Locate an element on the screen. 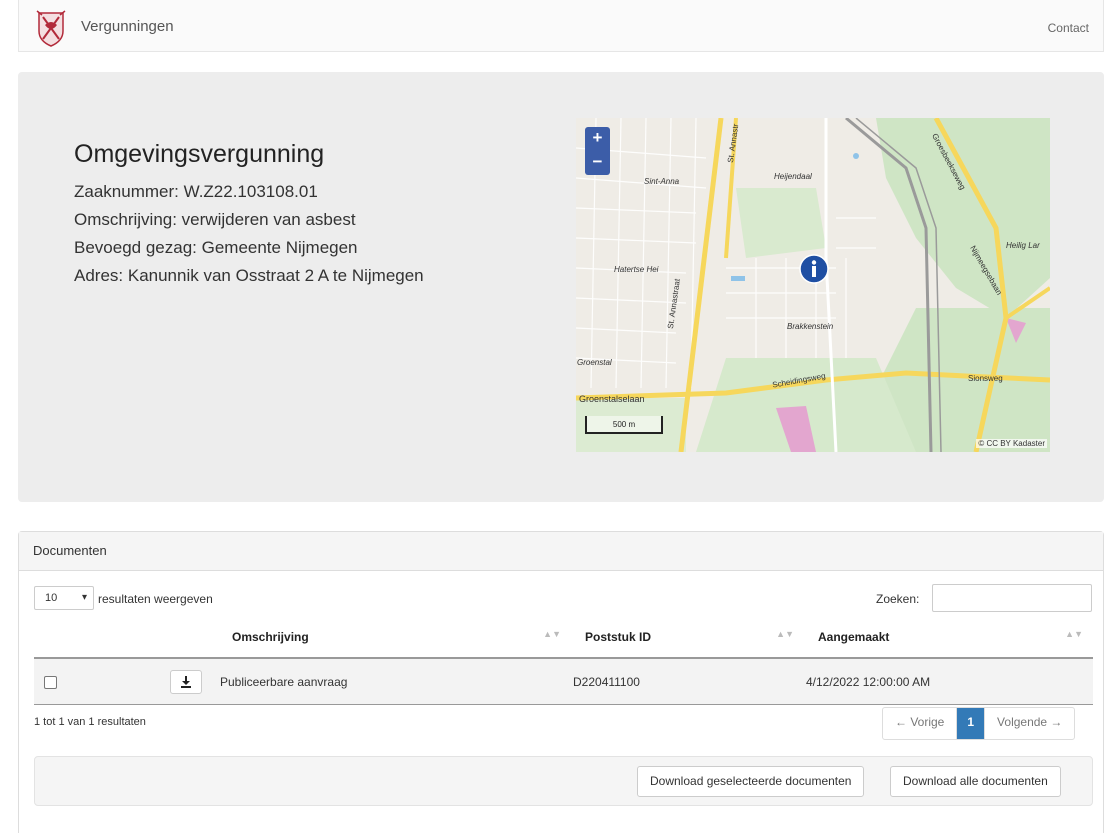 The image size is (1106, 833). top-navbar: Vergunningen Contact is located at coordinates (561, 26).